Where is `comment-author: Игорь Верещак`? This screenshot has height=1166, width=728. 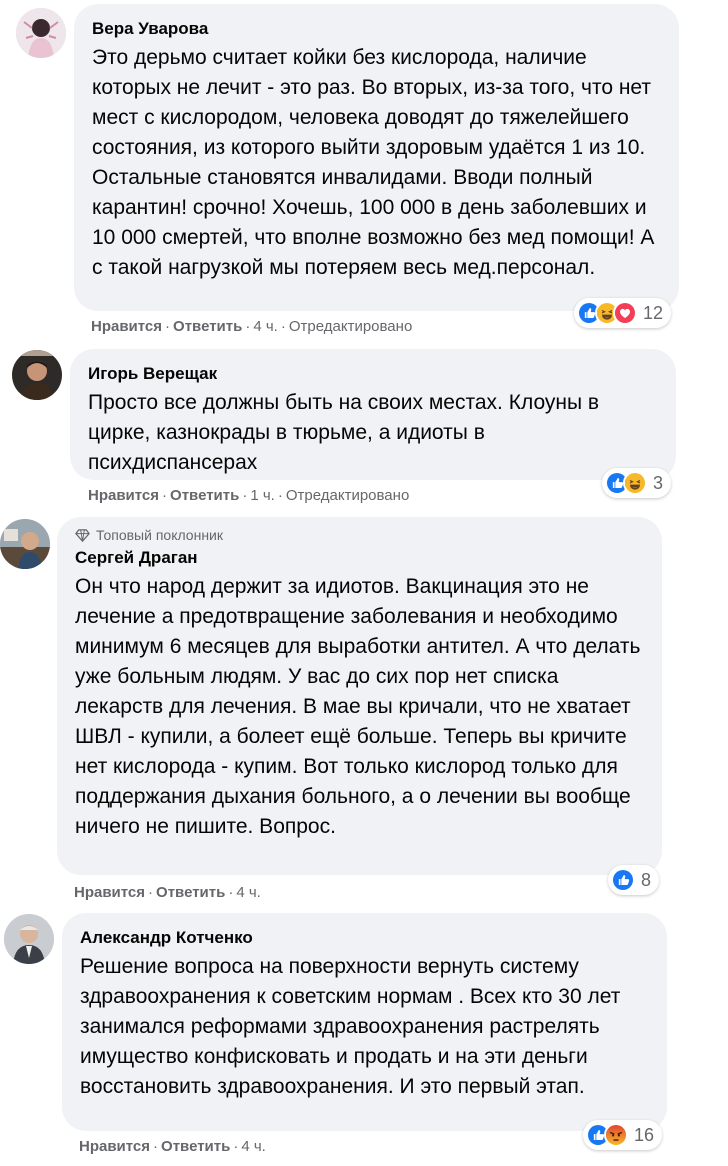 comment-author: Игорь Верещак is located at coordinates (373, 374).